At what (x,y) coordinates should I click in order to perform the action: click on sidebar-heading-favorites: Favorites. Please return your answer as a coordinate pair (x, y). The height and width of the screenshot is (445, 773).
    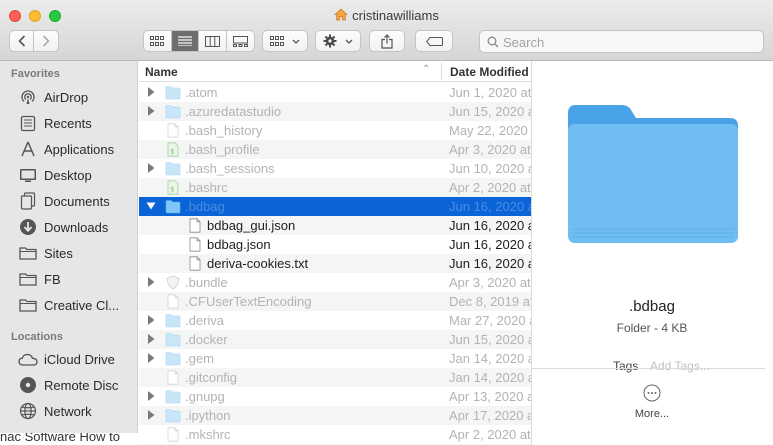
    Looking at the image, I should click on (35, 74).